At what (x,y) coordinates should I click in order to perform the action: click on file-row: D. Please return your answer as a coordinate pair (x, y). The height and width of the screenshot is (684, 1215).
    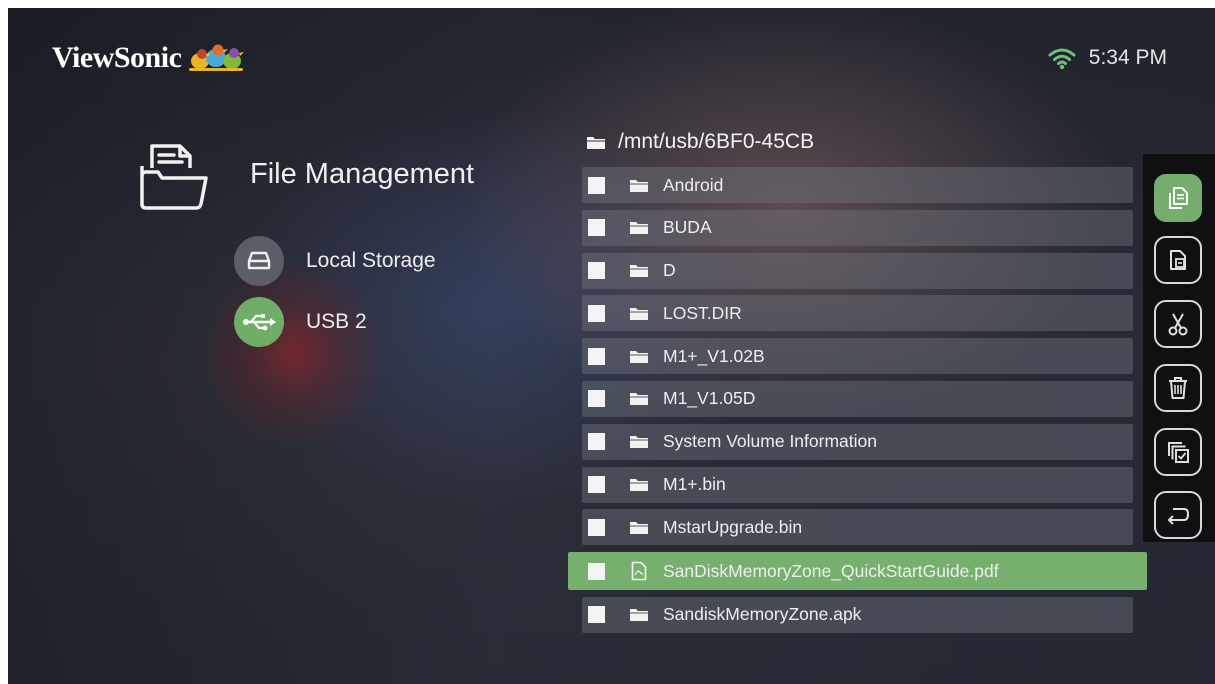
    Looking at the image, I should click on (857, 270).